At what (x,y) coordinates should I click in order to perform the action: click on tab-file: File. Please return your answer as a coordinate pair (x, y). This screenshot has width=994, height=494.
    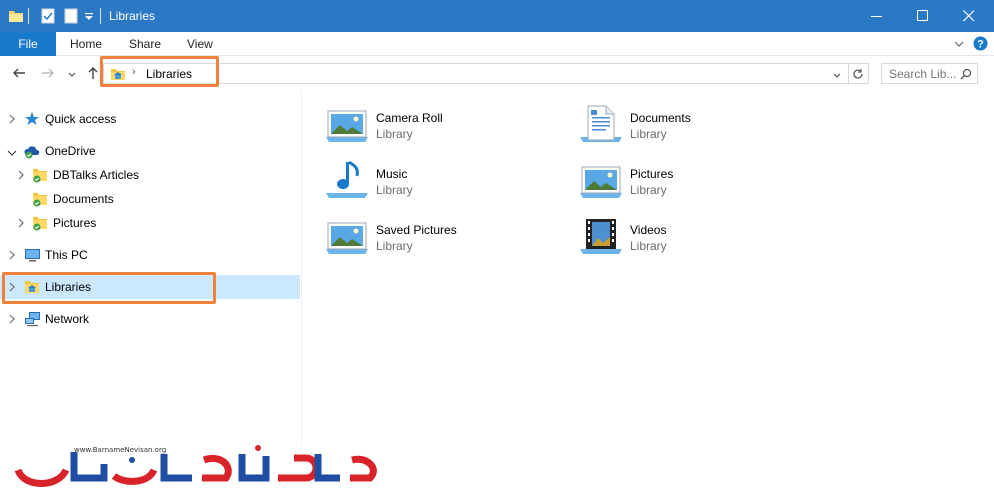
    Looking at the image, I should click on (28, 44).